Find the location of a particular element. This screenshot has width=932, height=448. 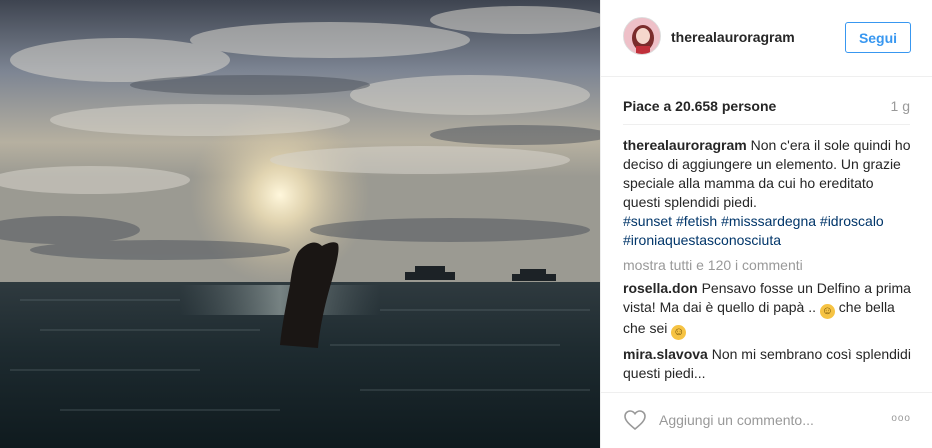

more-options-icon: ooo is located at coordinates (901, 418).